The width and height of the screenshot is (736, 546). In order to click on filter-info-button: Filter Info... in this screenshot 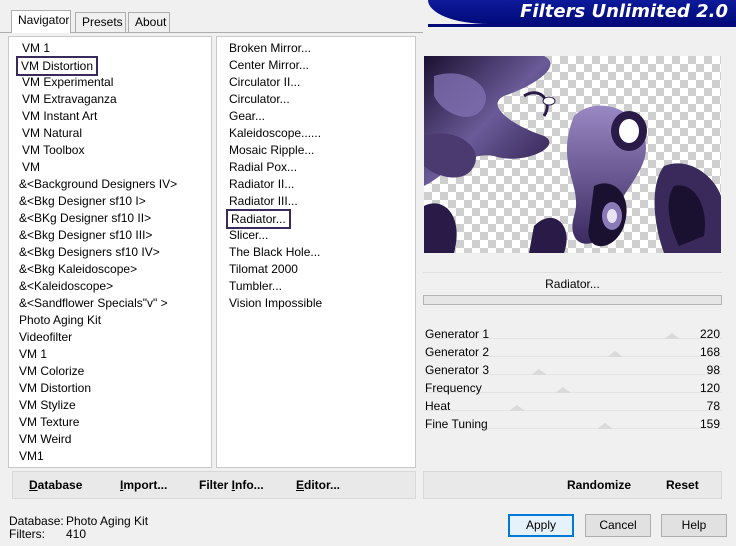, I will do `click(231, 485)`.